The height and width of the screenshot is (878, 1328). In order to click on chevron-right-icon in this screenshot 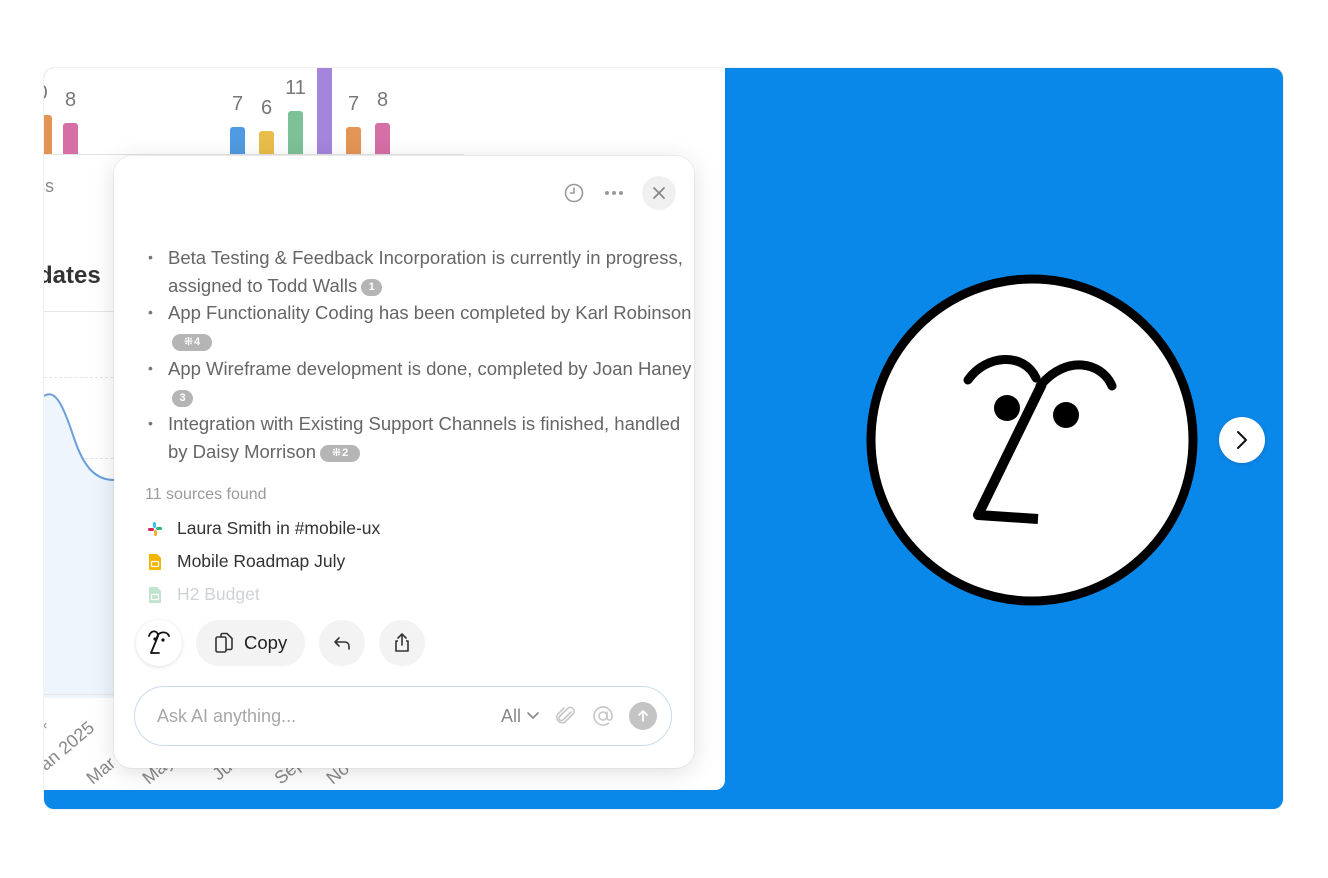, I will do `click(1242, 440)`.